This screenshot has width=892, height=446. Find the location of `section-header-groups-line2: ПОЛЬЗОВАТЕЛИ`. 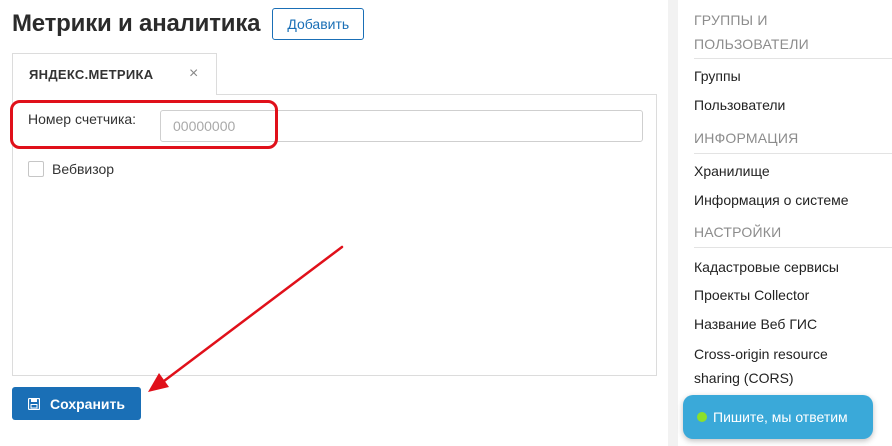

section-header-groups-line2: ПОЛЬЗОВАТЕЛИ is located at coordinates (751, 44).